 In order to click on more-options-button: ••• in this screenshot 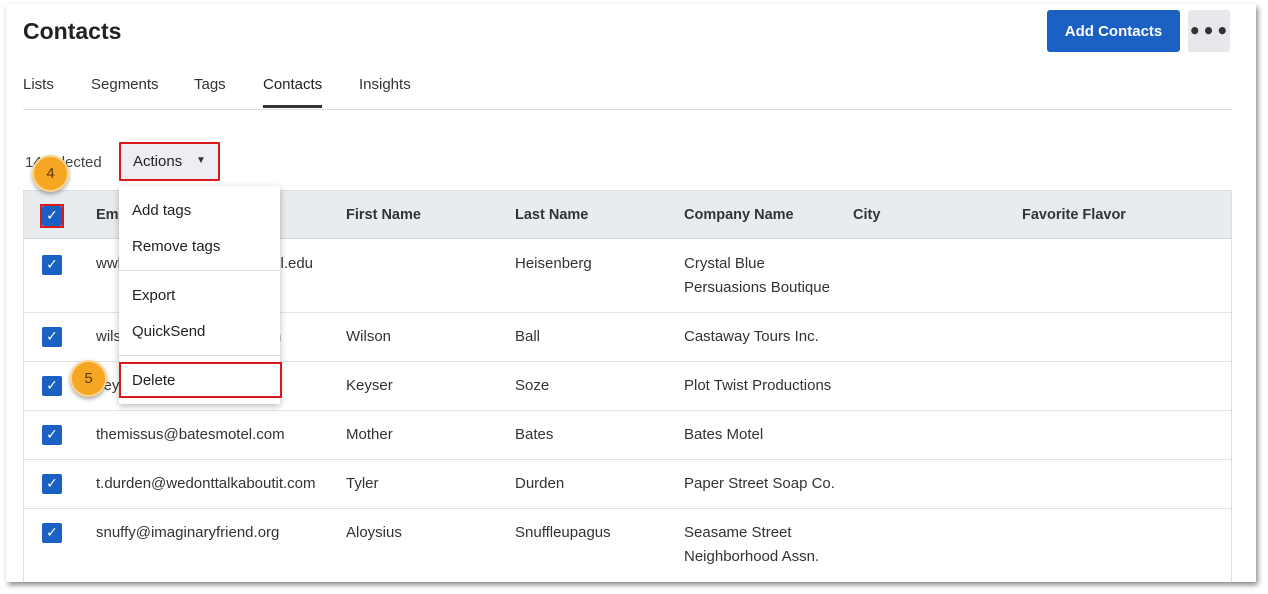, I will do `click(1209, 31)`.